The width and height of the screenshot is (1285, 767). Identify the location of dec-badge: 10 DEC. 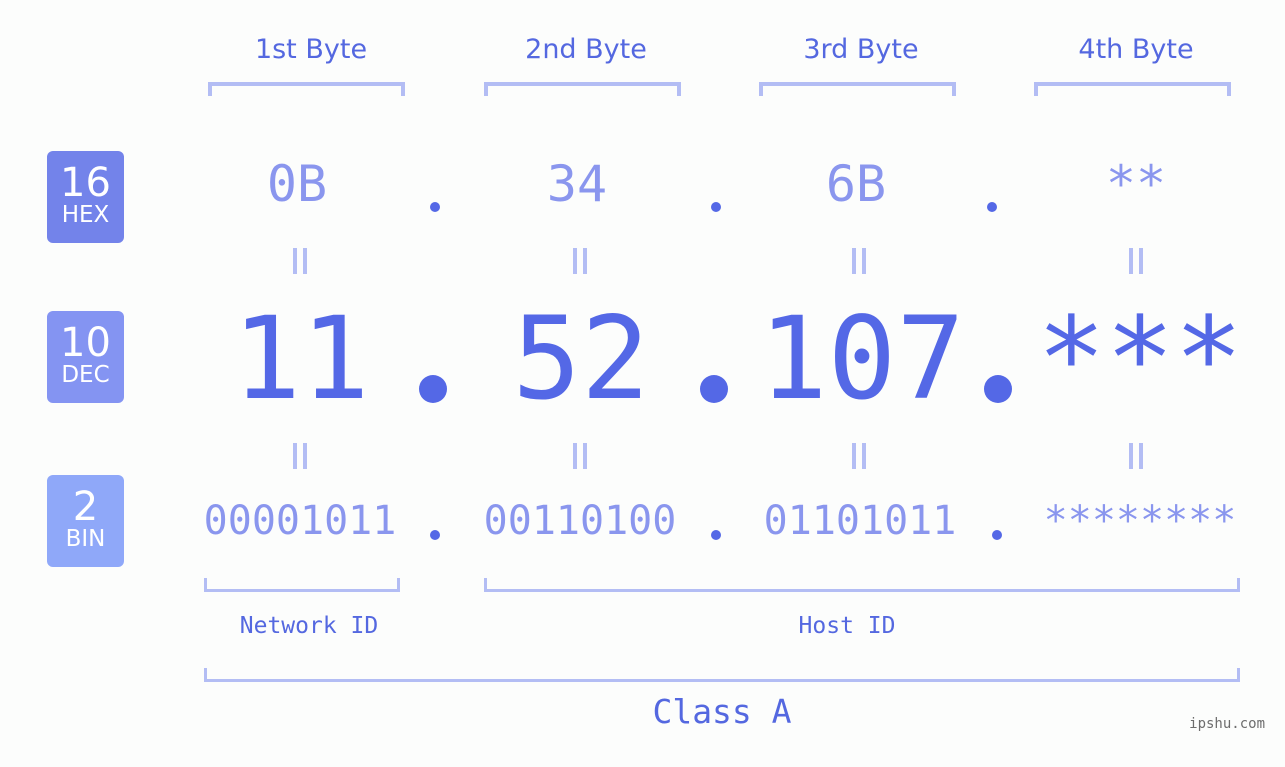
(85, 357).